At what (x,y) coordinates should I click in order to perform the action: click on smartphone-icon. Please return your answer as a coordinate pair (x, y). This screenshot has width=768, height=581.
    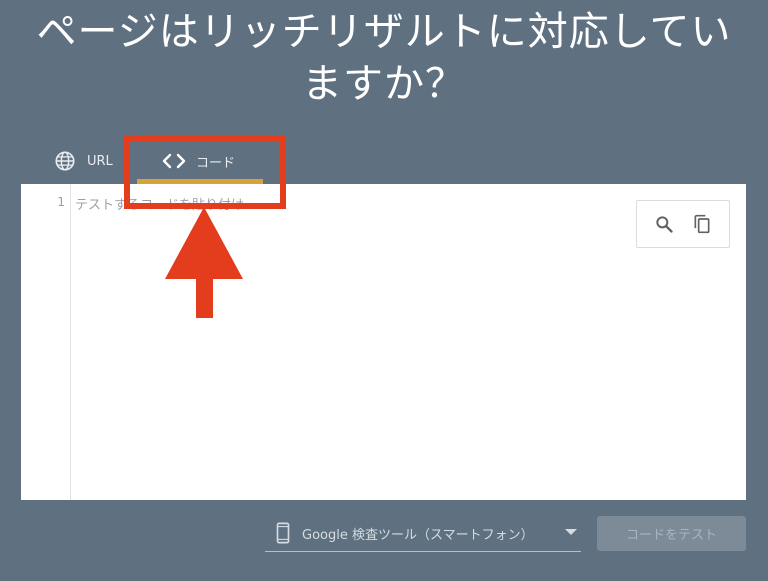
    Looking at the image, I should click on (283, 533).